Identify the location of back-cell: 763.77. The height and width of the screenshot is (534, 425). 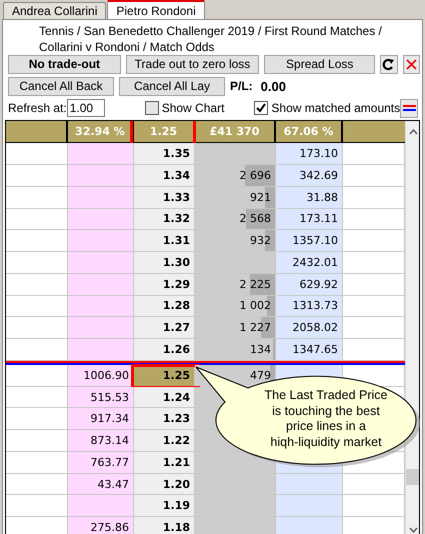
(101, 462).